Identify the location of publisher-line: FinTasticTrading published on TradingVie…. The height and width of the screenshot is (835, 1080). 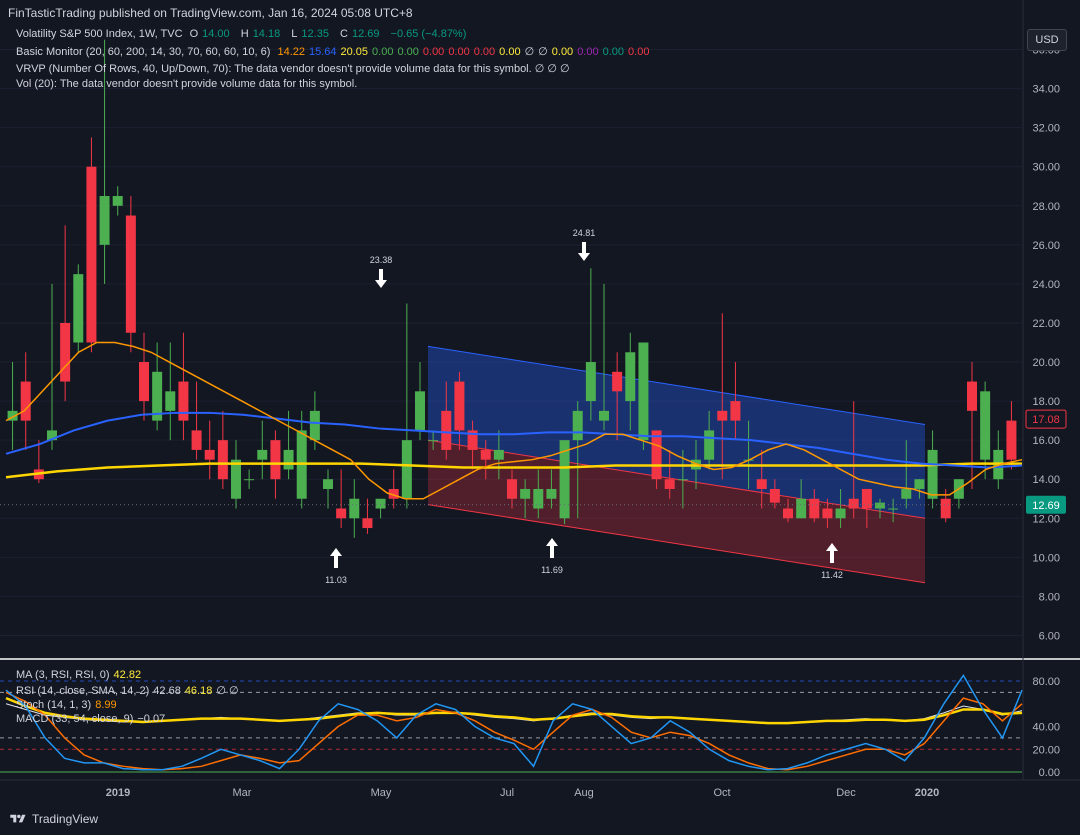
(210, 13).